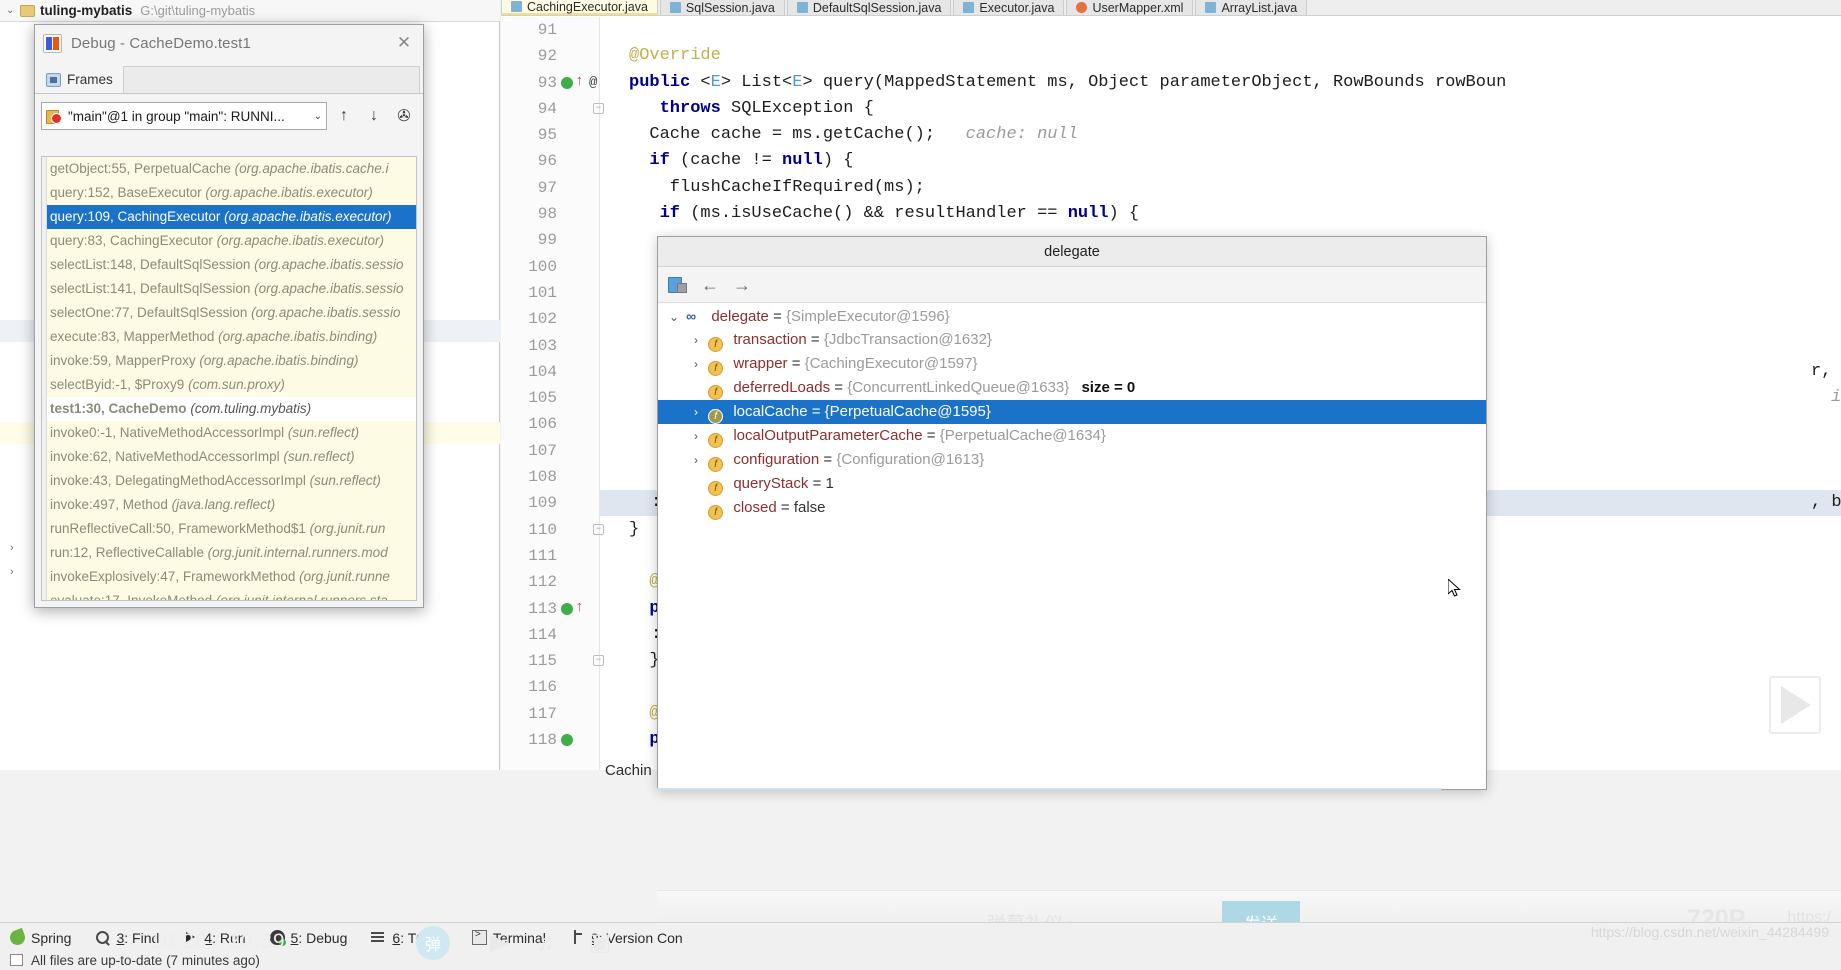  What do you see at coordinates (374, 116) in the screenshot?
I see `move-down-button: ↓` at bounding box center [374, 116].